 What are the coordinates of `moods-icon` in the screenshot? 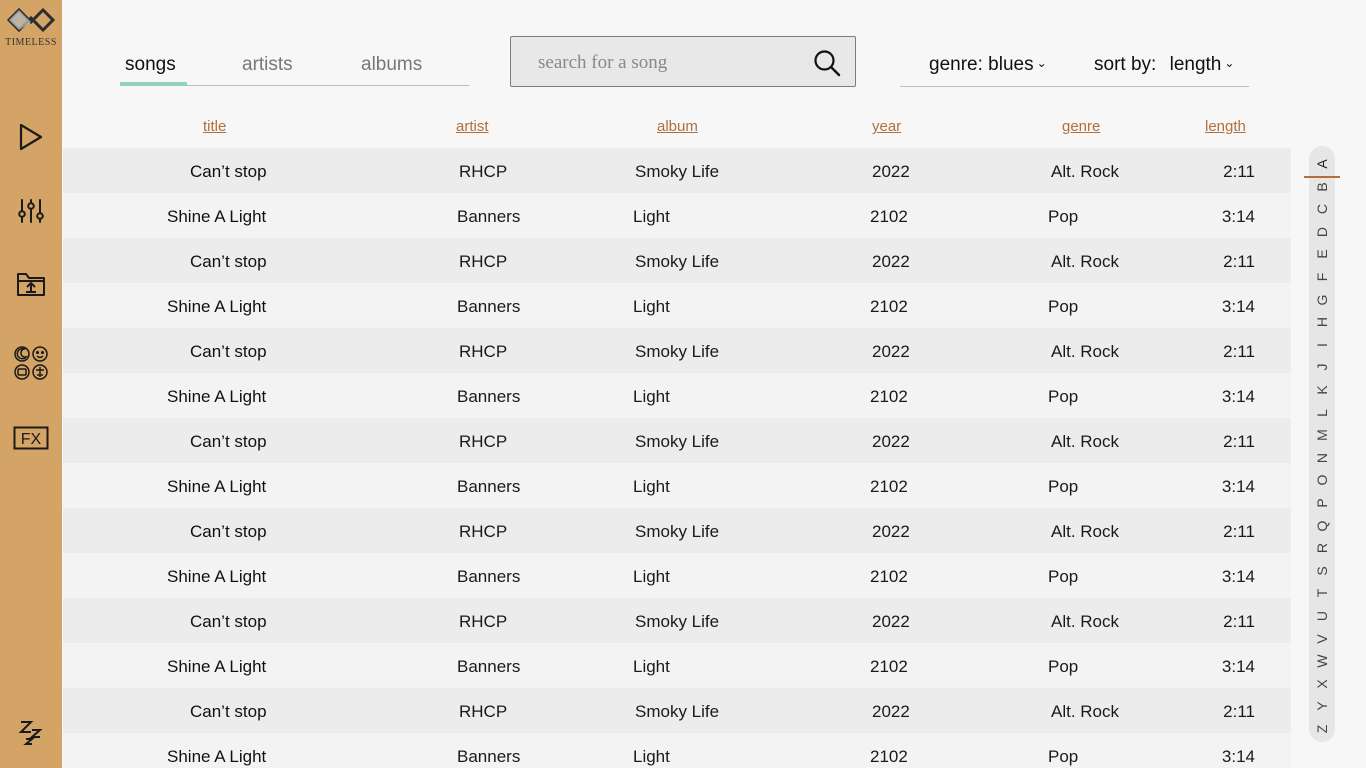 It's located at (31, 363).